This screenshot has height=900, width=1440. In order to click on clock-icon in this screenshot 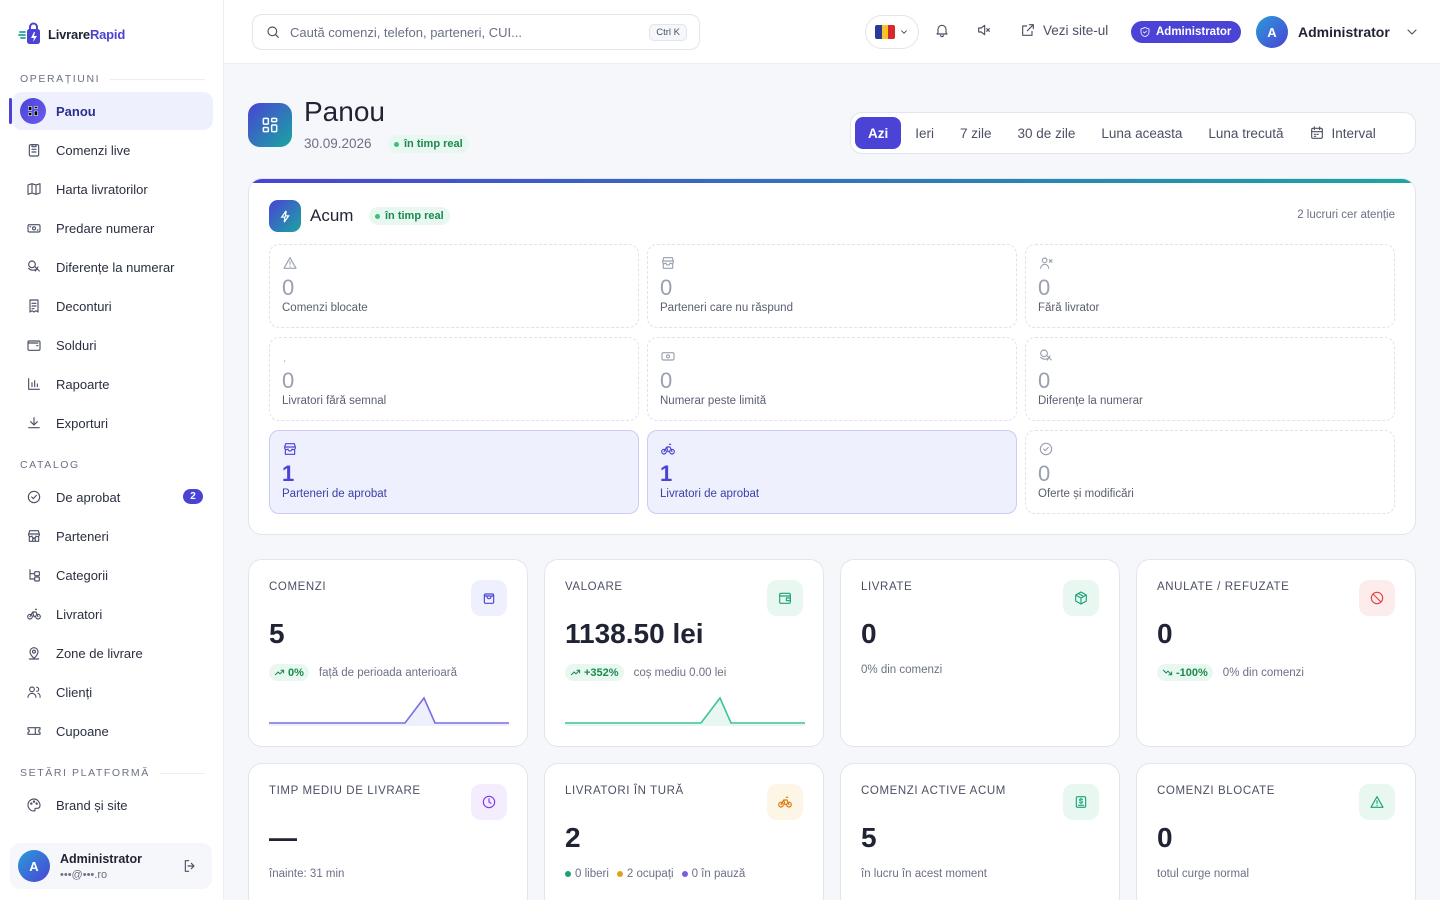, I will do `click(489, 802)`.